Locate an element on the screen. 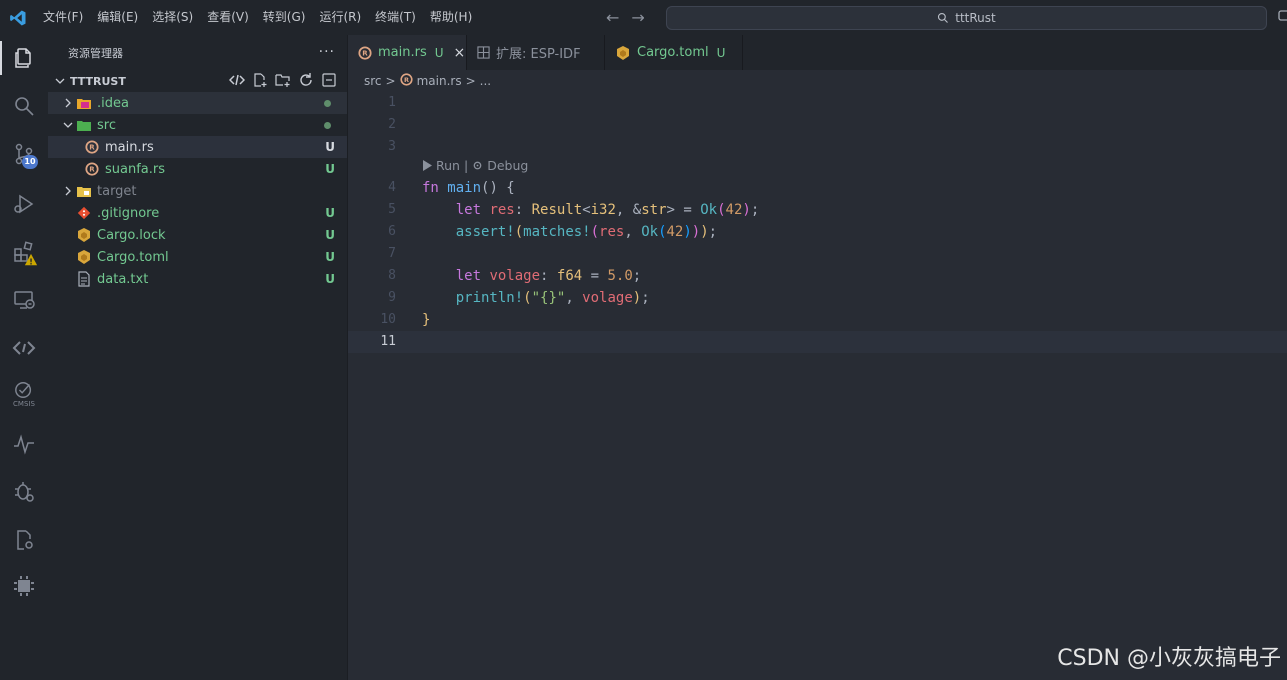  tab-main-rs: R main.rs U × is located at coordinates (407, 52).